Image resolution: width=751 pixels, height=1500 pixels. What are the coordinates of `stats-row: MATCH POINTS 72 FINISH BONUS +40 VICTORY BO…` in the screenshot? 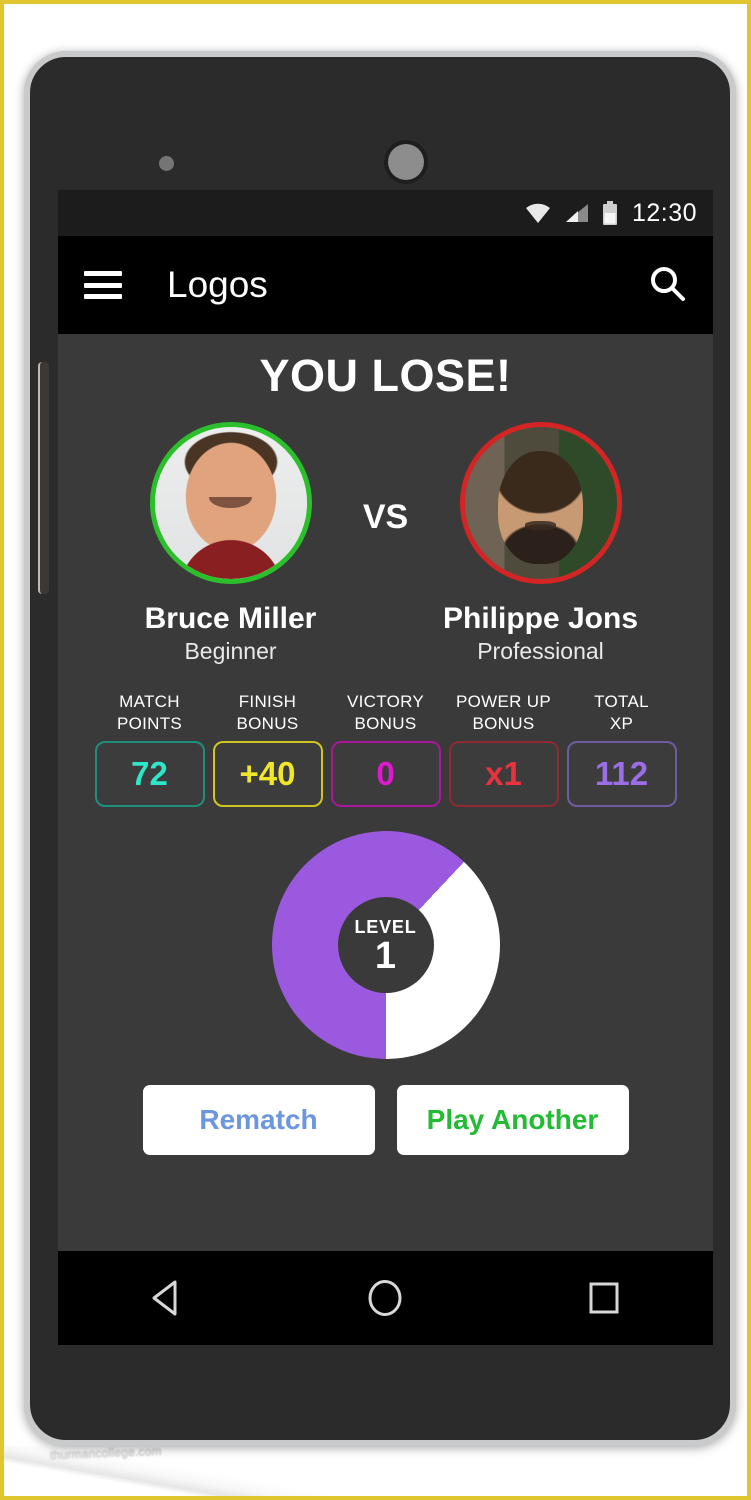 It's located at (385, 749).